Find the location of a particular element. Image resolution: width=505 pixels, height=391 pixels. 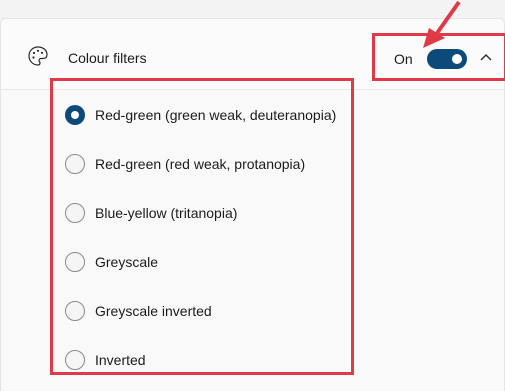

option-label: Red-green (red weak, protanopia) is located at coordinates (200, 164).